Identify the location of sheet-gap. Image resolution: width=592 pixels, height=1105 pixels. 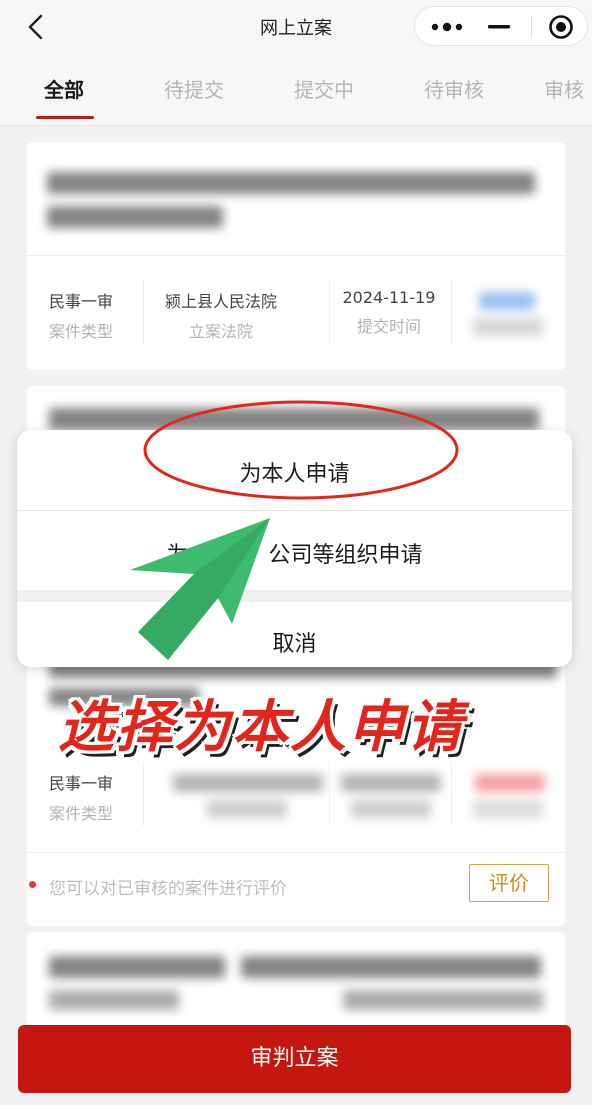
(294, 596).